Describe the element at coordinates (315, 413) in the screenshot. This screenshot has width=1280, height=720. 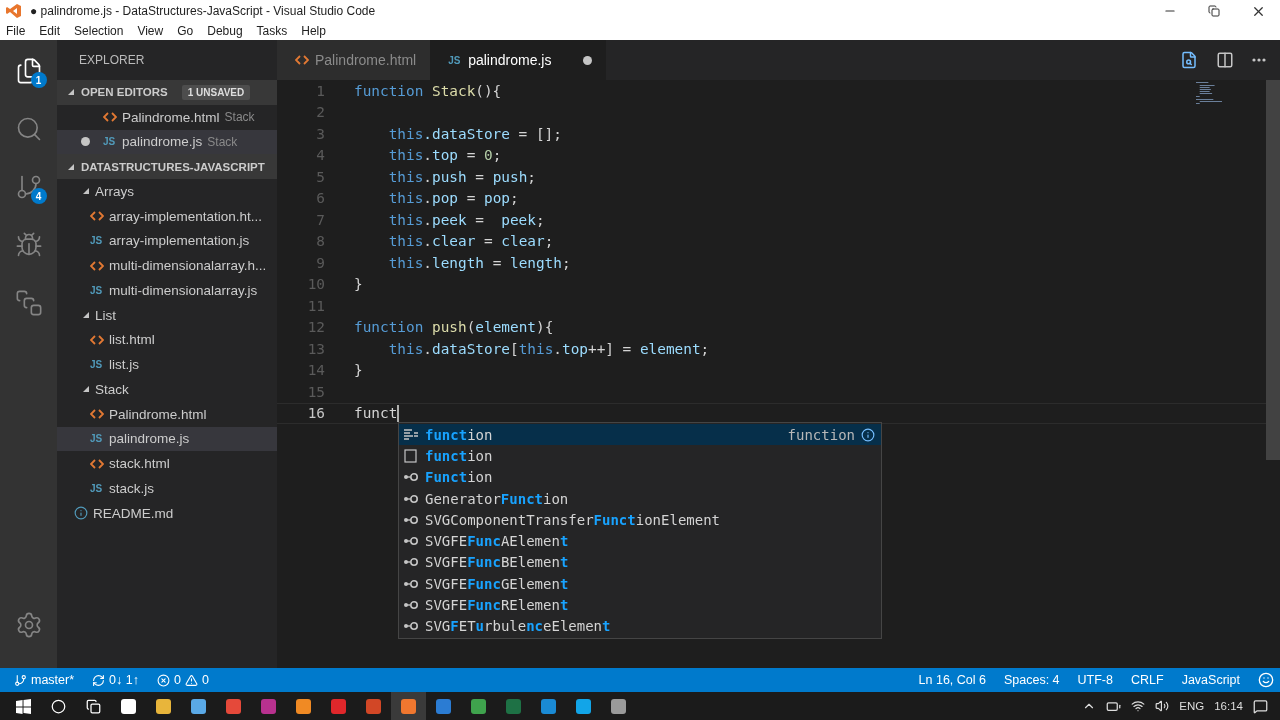
I see `line-number: 16` at that location.